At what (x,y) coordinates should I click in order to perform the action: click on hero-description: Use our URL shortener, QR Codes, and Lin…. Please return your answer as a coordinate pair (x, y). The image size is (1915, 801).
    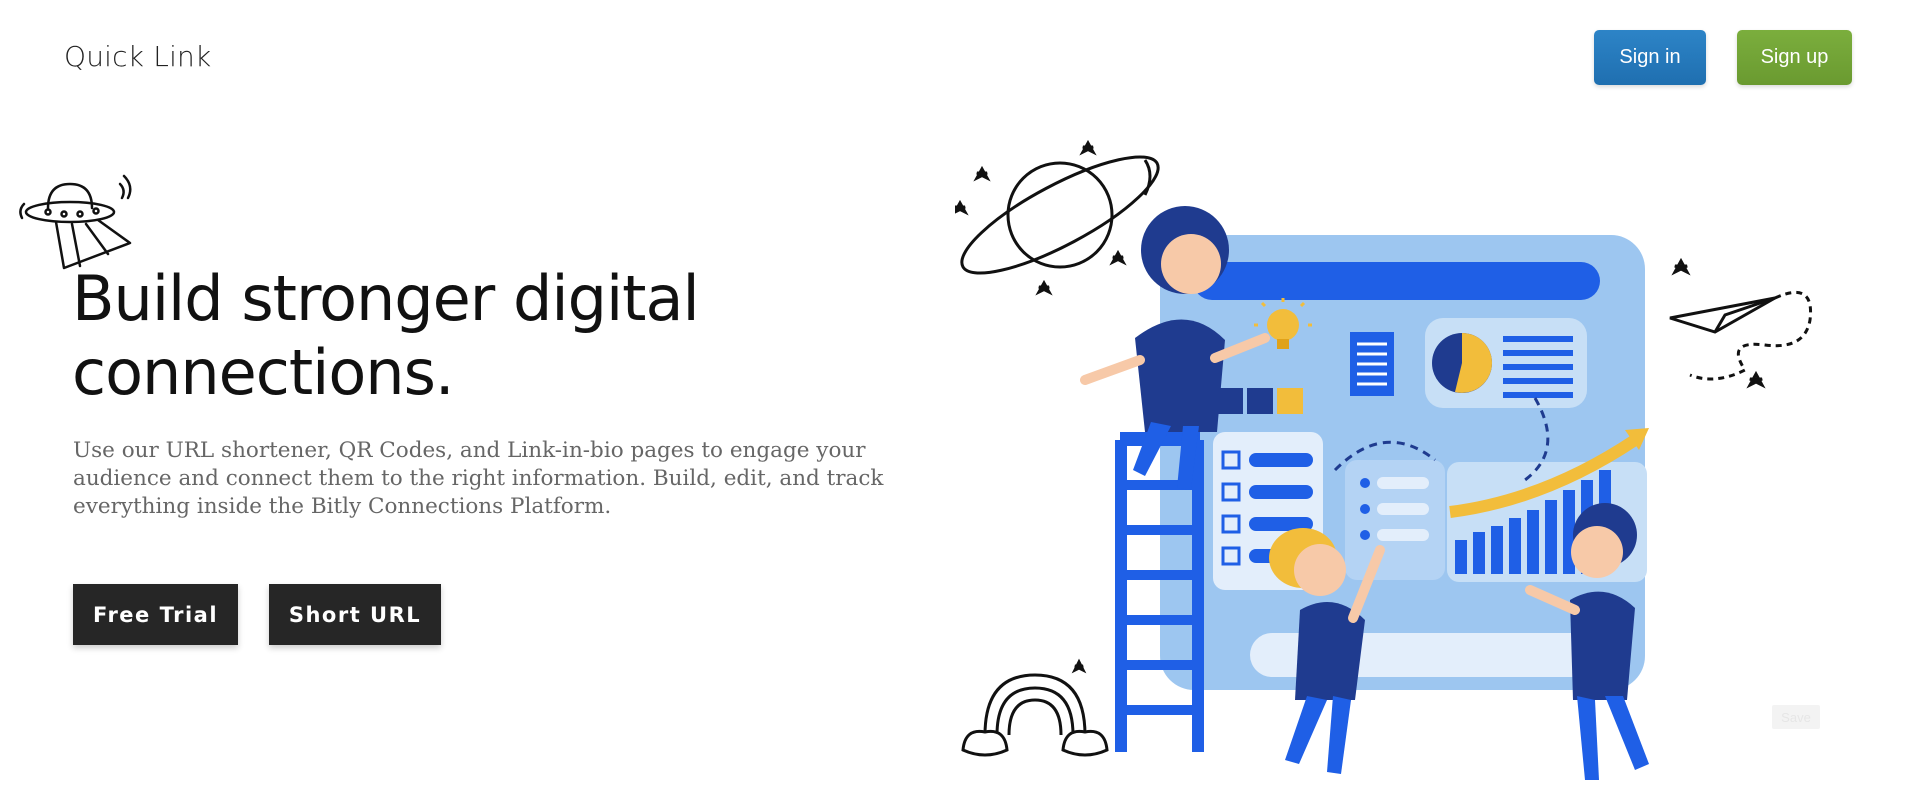
    Looking at the image, I should click on (478, 478).